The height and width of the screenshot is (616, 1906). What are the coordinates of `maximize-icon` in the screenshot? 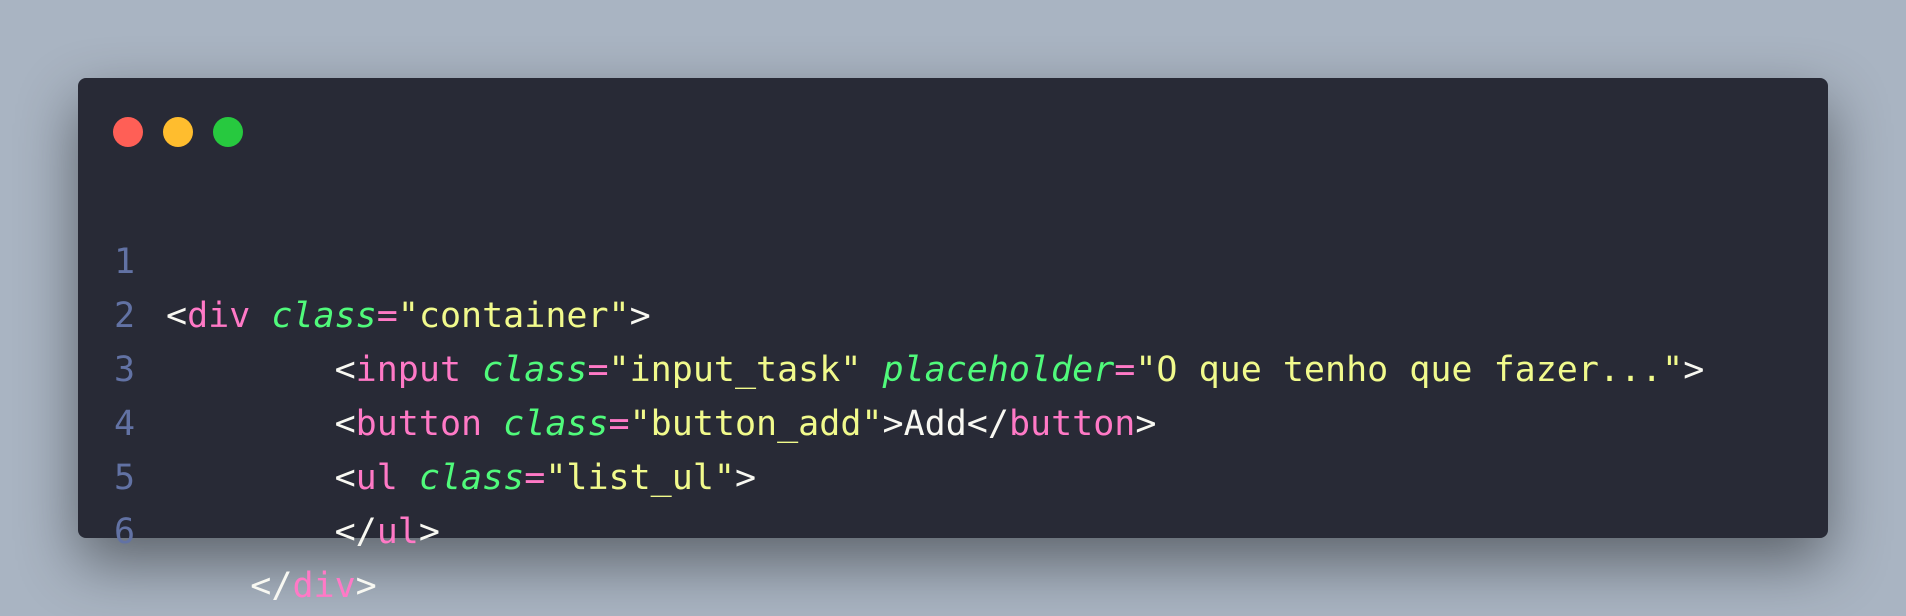 It's located at (228, 132).